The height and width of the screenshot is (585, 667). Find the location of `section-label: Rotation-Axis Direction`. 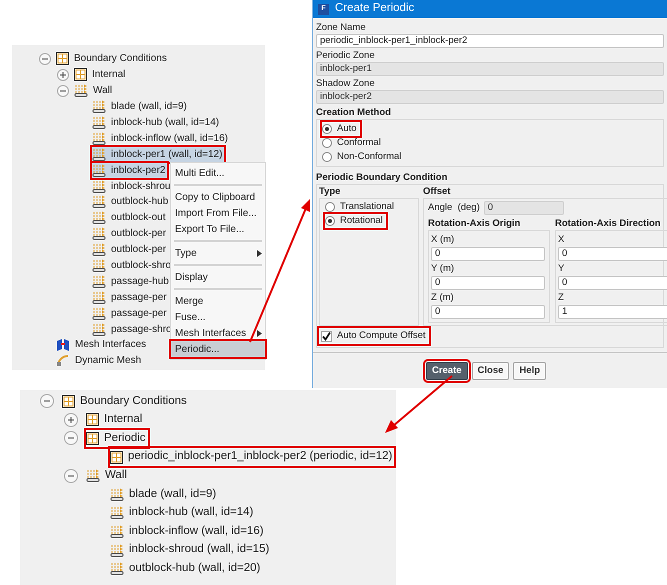

section-label: Rotation-Axis Direction is located at coordinates (608, 224).